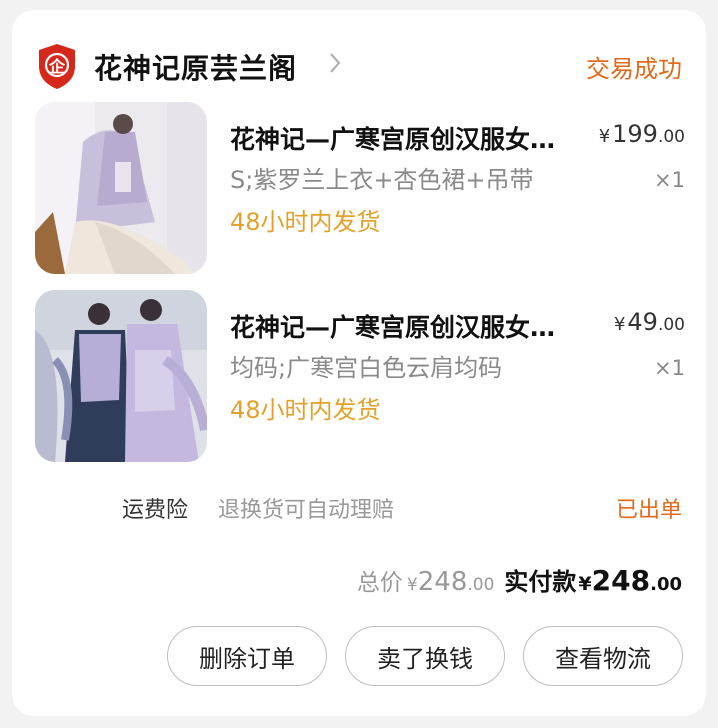  What do you see at coordinates (155, 510) in the screenshot?
I see `insurance-label: 运费险` at bounding box center [155, 510].